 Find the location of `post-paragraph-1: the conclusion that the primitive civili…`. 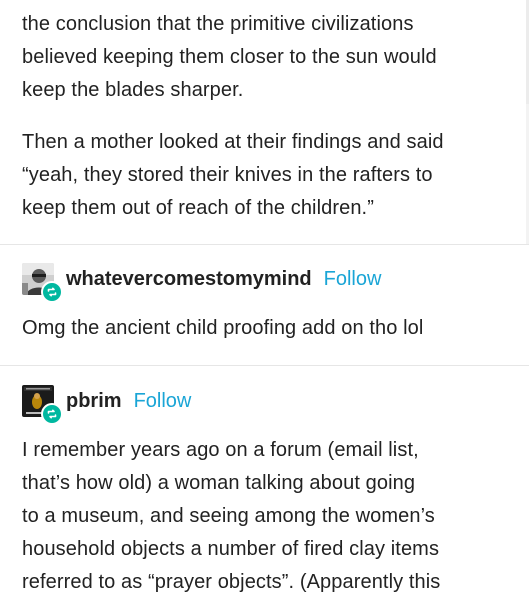

post-paragraph-1: the conclusion that the primitive civili… is located at coordinates (229, 57).